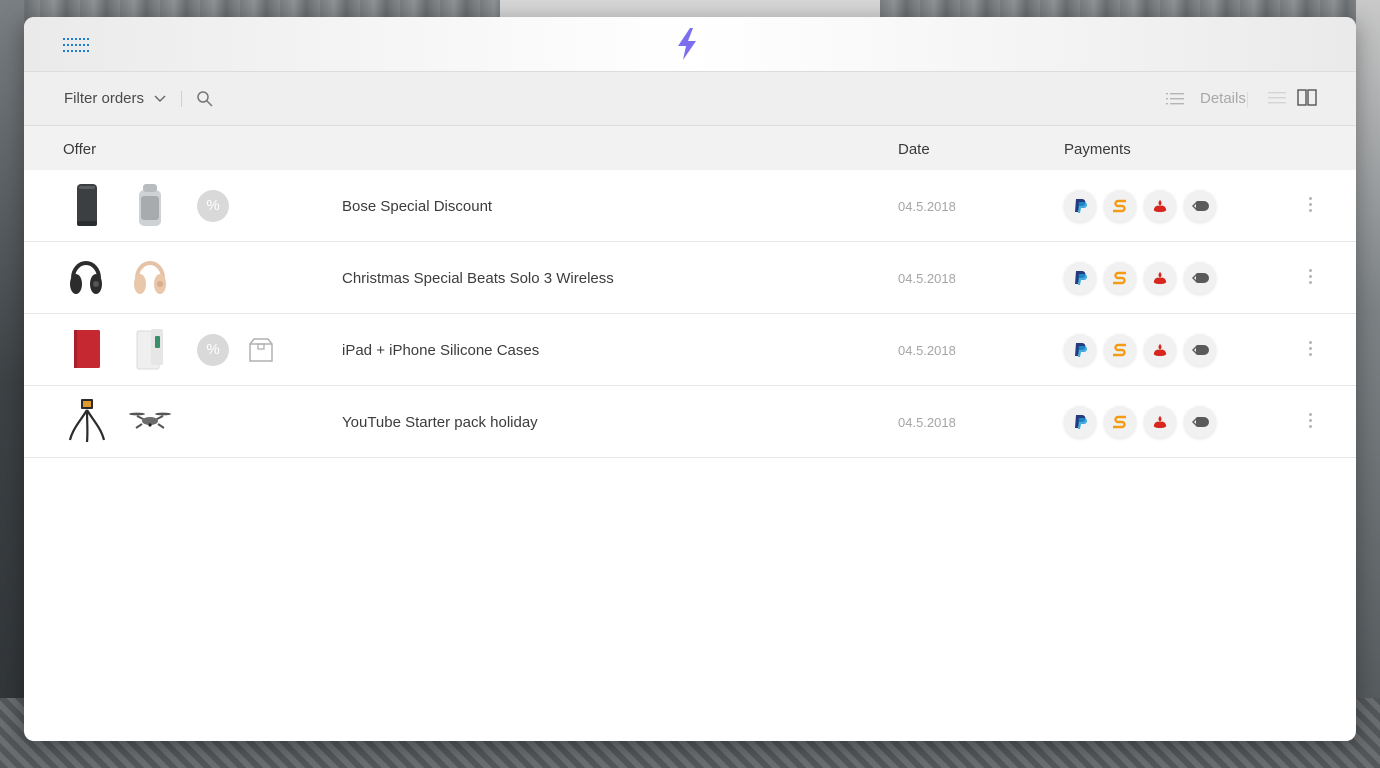 The image size is (1380, 768). Describe the element at coordinates (1277, 98) in the screenshot. I see `list-view-icon` at that location.